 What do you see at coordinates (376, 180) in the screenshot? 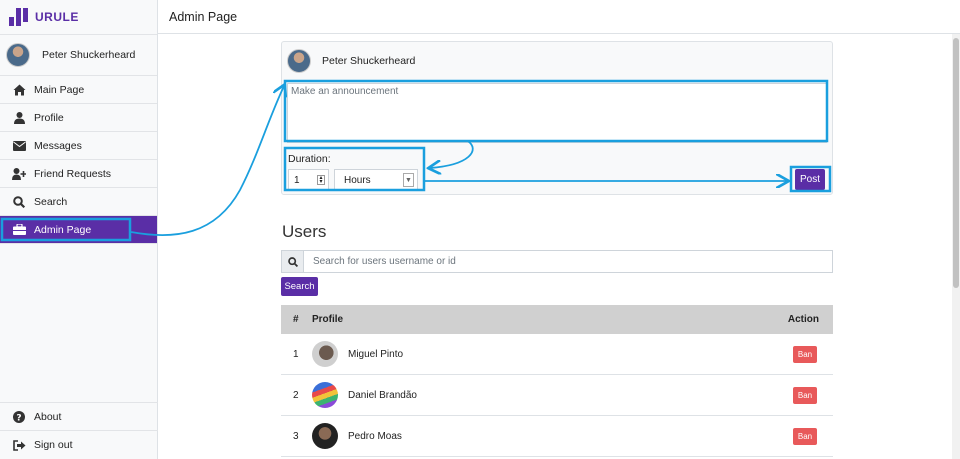
I see `duration-unit-select: Hours ▼` at bounding box center [376, 180].